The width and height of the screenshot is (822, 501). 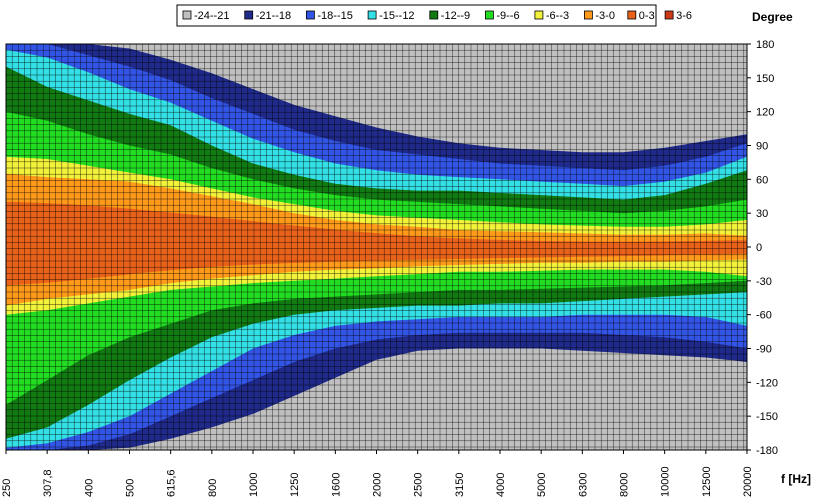 What do you see at coordinates (455, 16) in the screenshot?
I see `legend-label-4: -12--9` at bounding box center [455, 16].